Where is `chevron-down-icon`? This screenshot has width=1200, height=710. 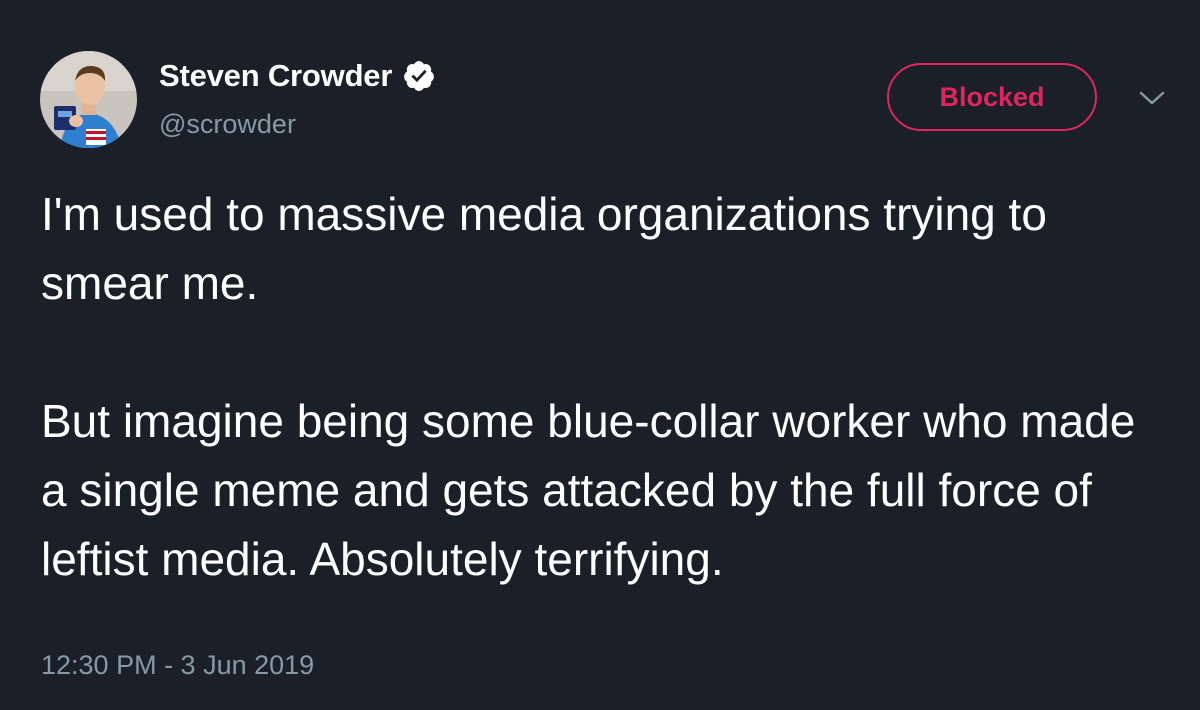 chevron-down-icon is located at coordinates (1152, 98).